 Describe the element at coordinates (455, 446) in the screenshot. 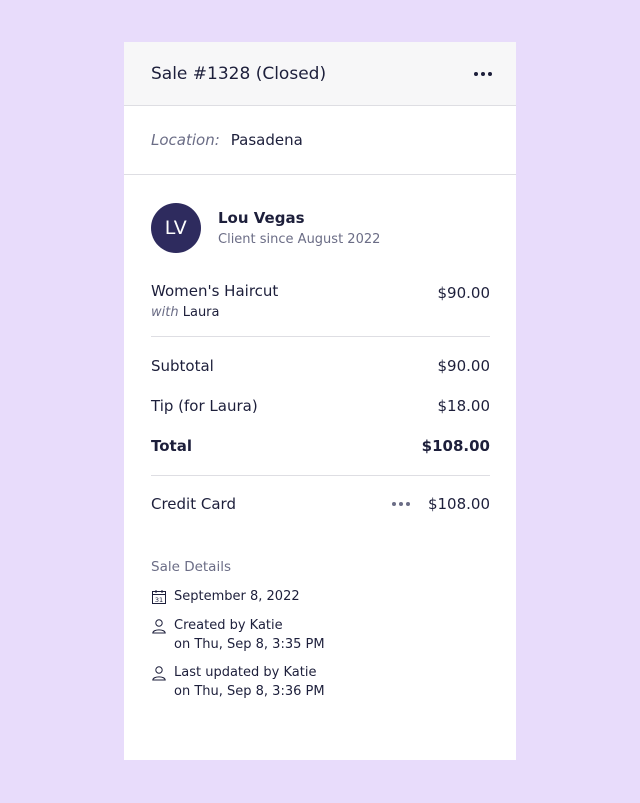

I see `total-value: $108.00` at that location.